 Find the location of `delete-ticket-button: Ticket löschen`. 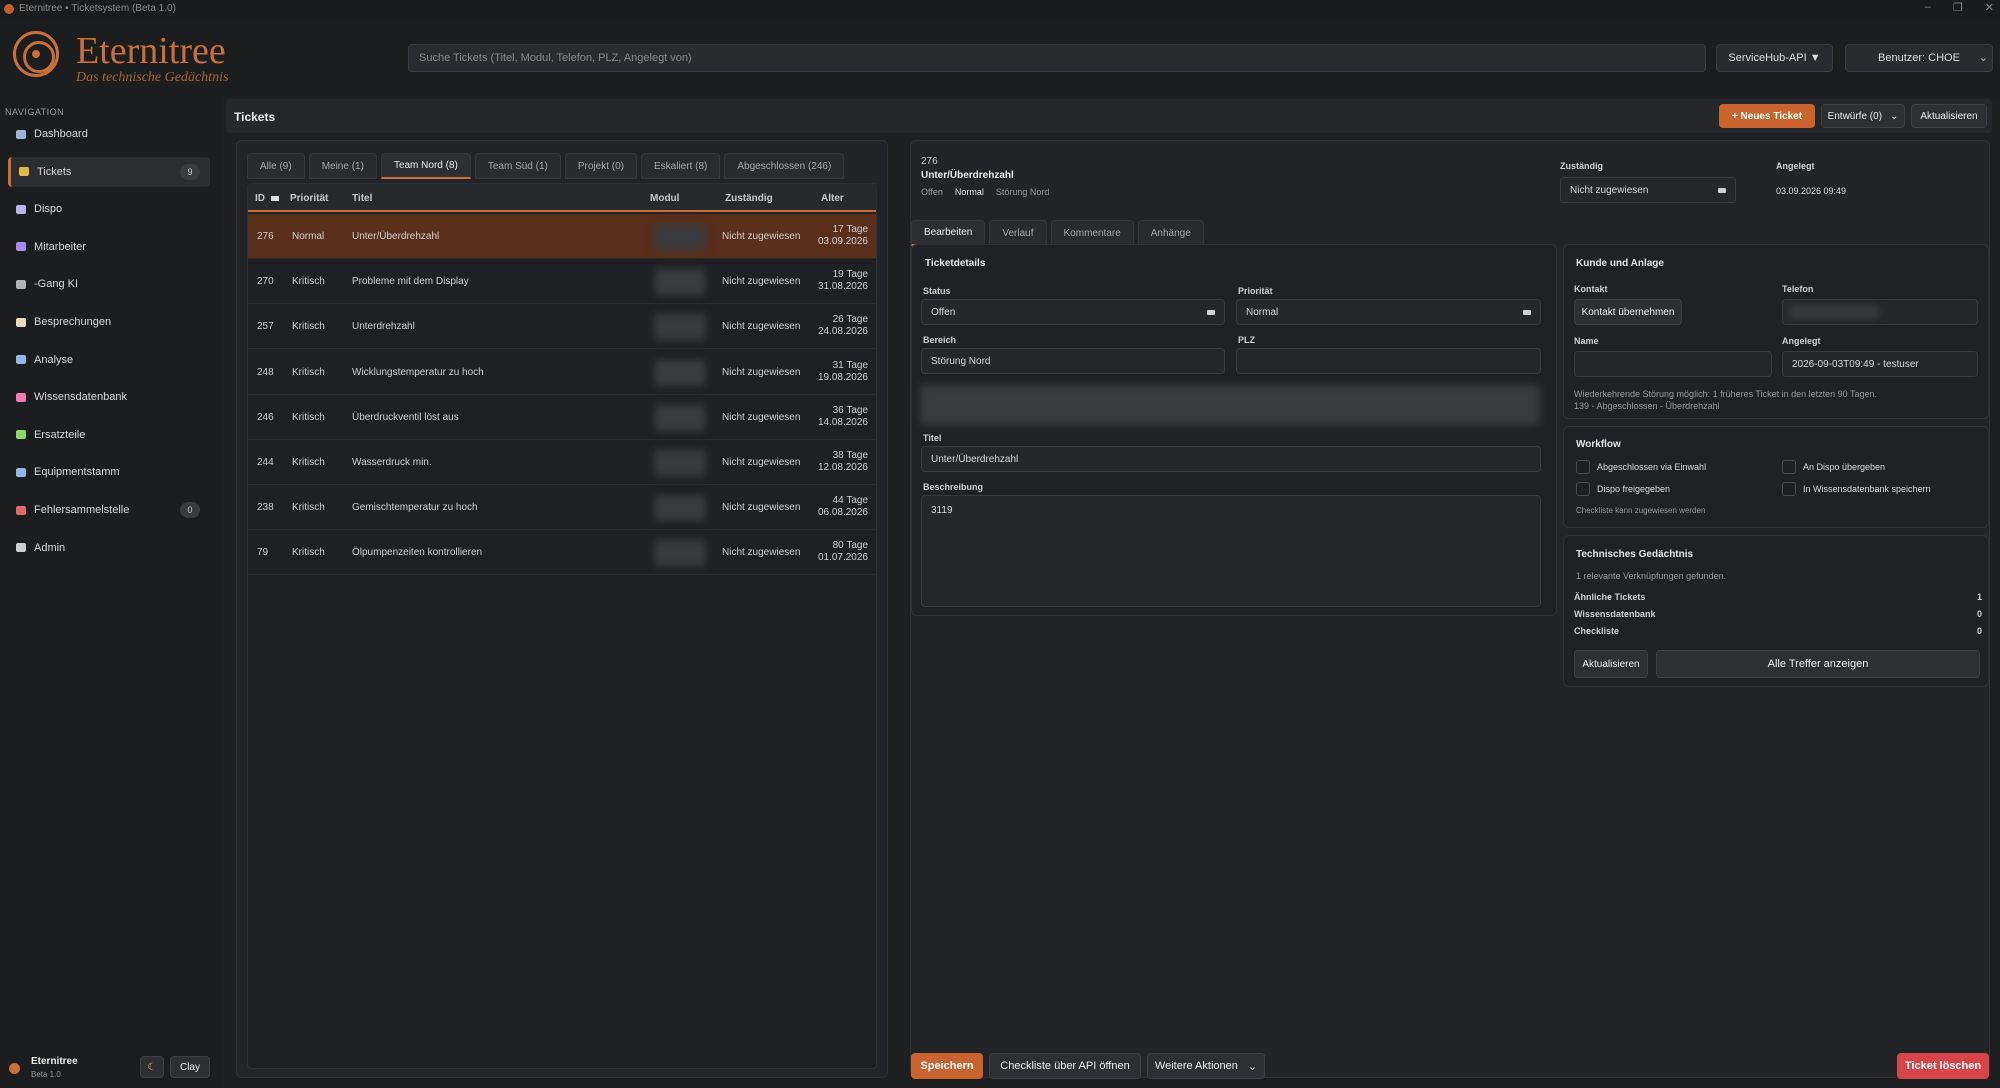

delete-ticket-button: Ticket löschen is located at coordinates (1943, 1066).